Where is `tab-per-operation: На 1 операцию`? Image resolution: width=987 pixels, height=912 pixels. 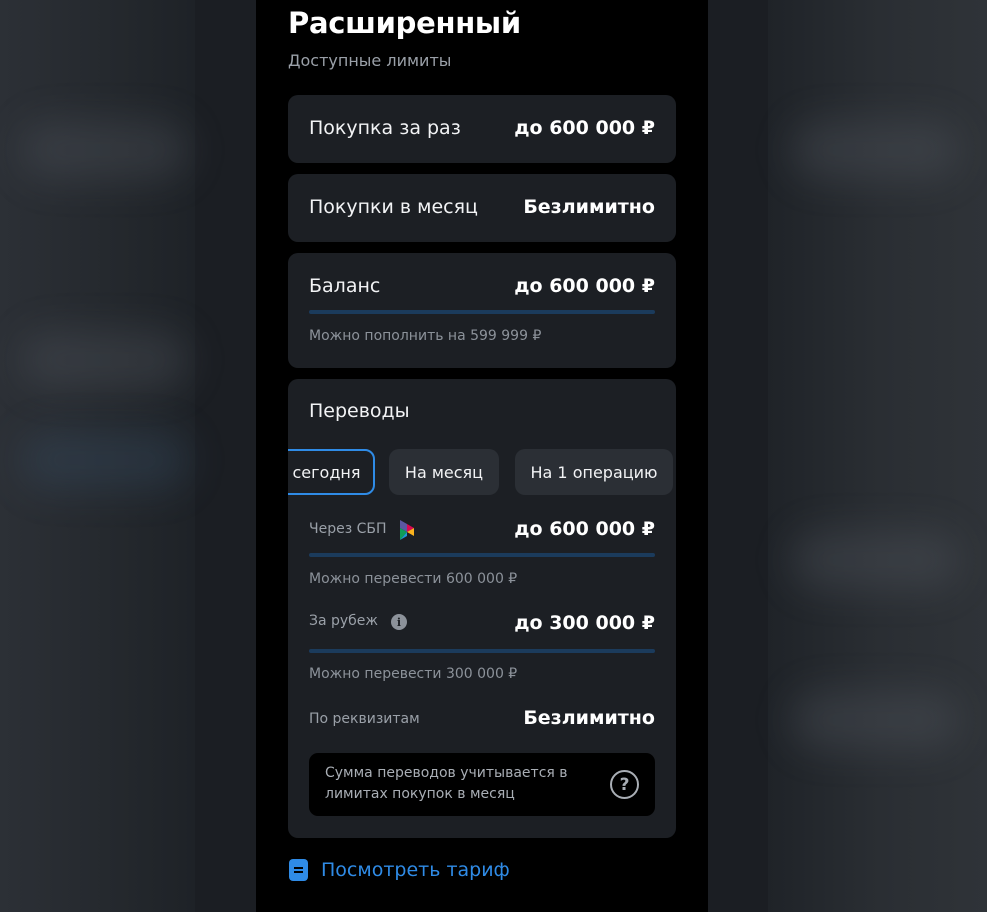
tab-per-operation: На 1 операцию is located at coordinates (594, 472).